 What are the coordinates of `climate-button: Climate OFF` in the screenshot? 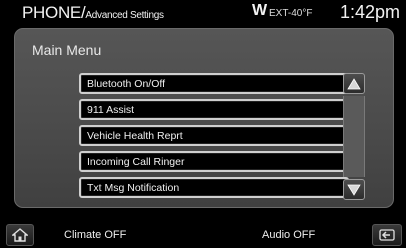 It's located at (95, 235).